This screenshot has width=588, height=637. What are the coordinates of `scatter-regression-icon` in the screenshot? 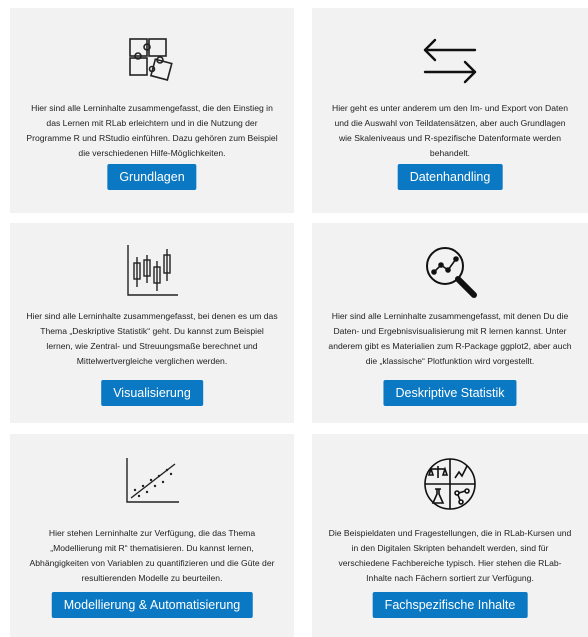 It's located at (152, 481).